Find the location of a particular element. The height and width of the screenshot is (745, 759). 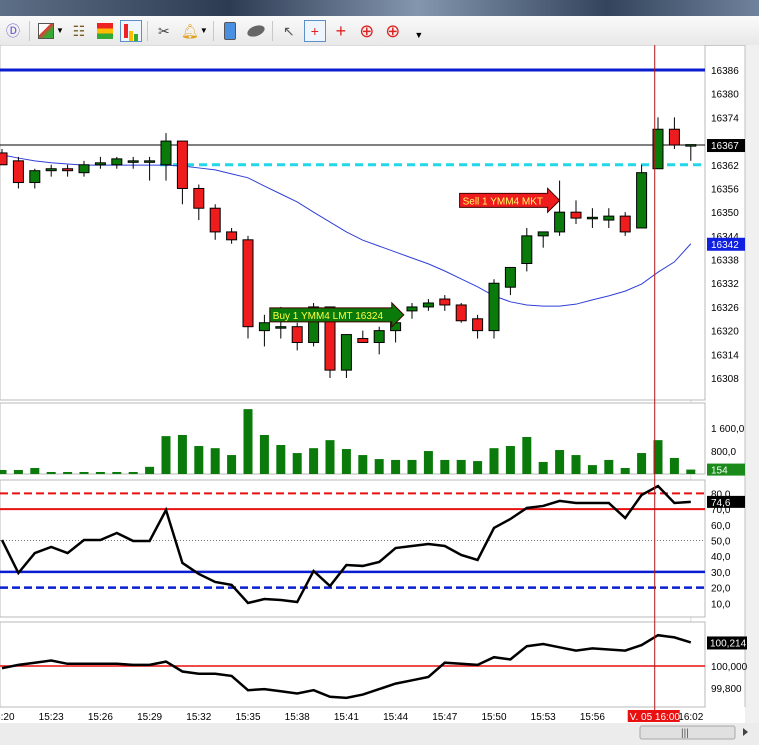

chart-style-icon is located at coordinates (46, 31).